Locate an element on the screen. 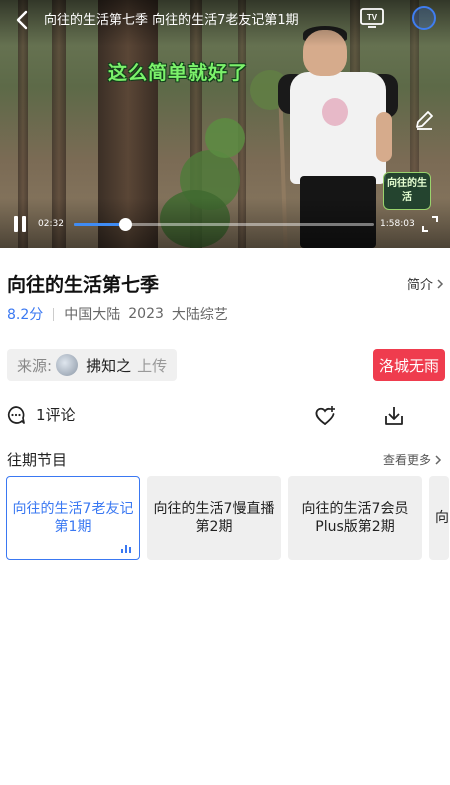 The width and height of the screenshot is (450, 785). edit-button is located at coordinates (424, 120).